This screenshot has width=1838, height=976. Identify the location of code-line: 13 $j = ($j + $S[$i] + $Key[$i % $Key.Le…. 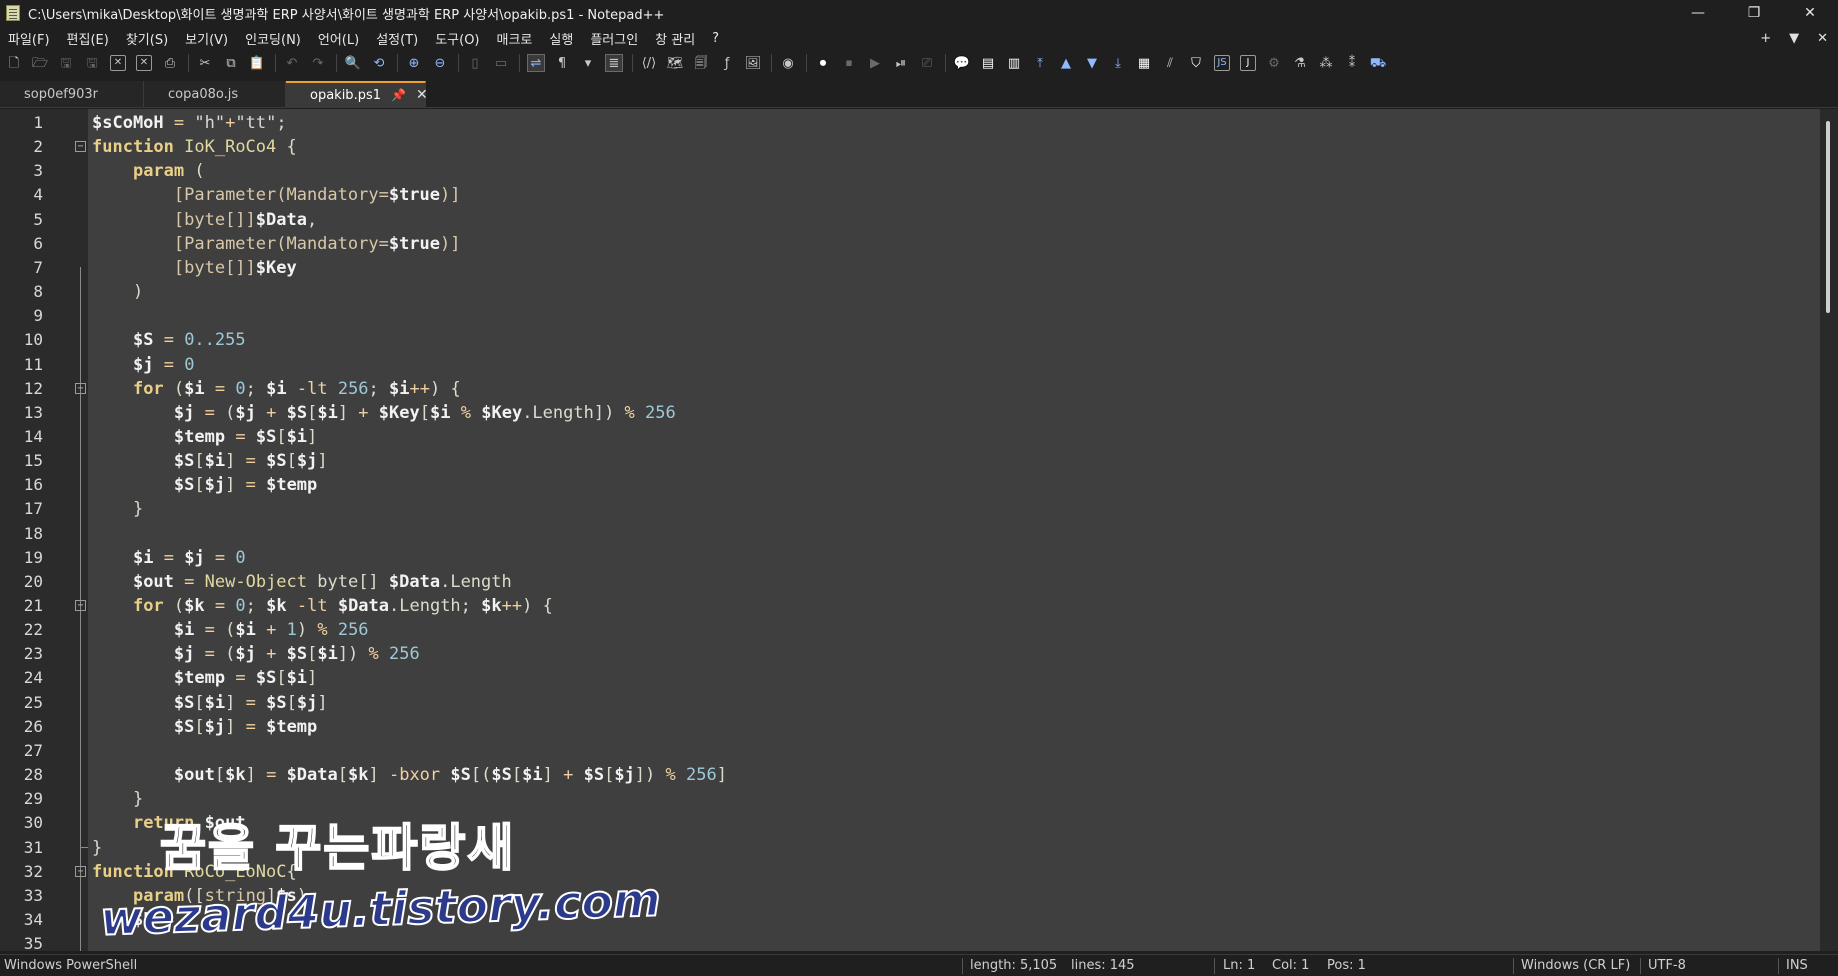
(919, 413).